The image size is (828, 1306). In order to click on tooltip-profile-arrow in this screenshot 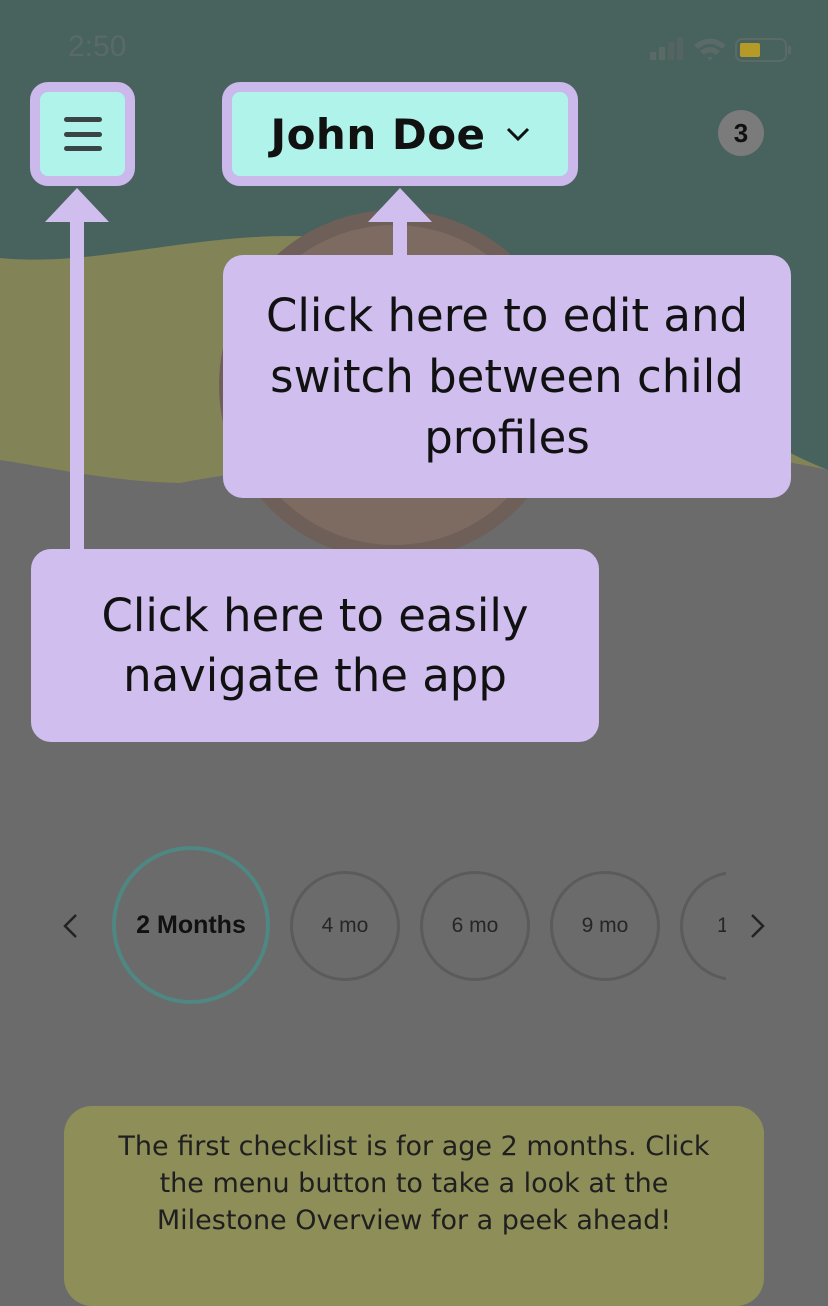, I will do `click(400, 205)`.